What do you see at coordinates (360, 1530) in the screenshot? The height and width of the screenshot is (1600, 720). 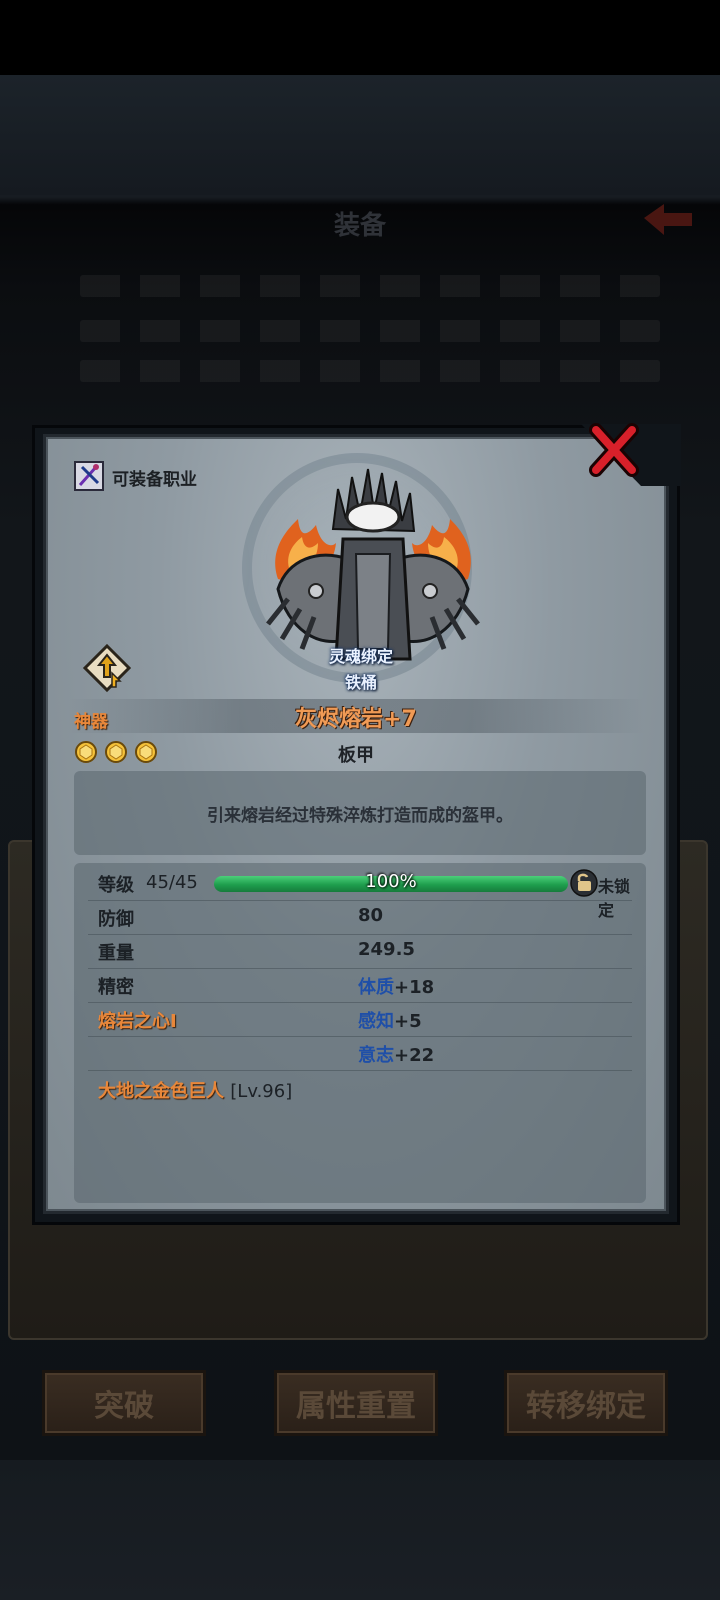 I see `dim-bottom-strip` at bounding box center [360, 1530].